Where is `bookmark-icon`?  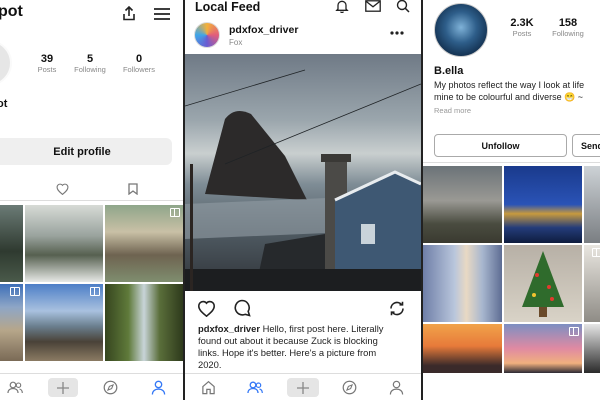 bookmark-icon is located at coordinates (133, 189).